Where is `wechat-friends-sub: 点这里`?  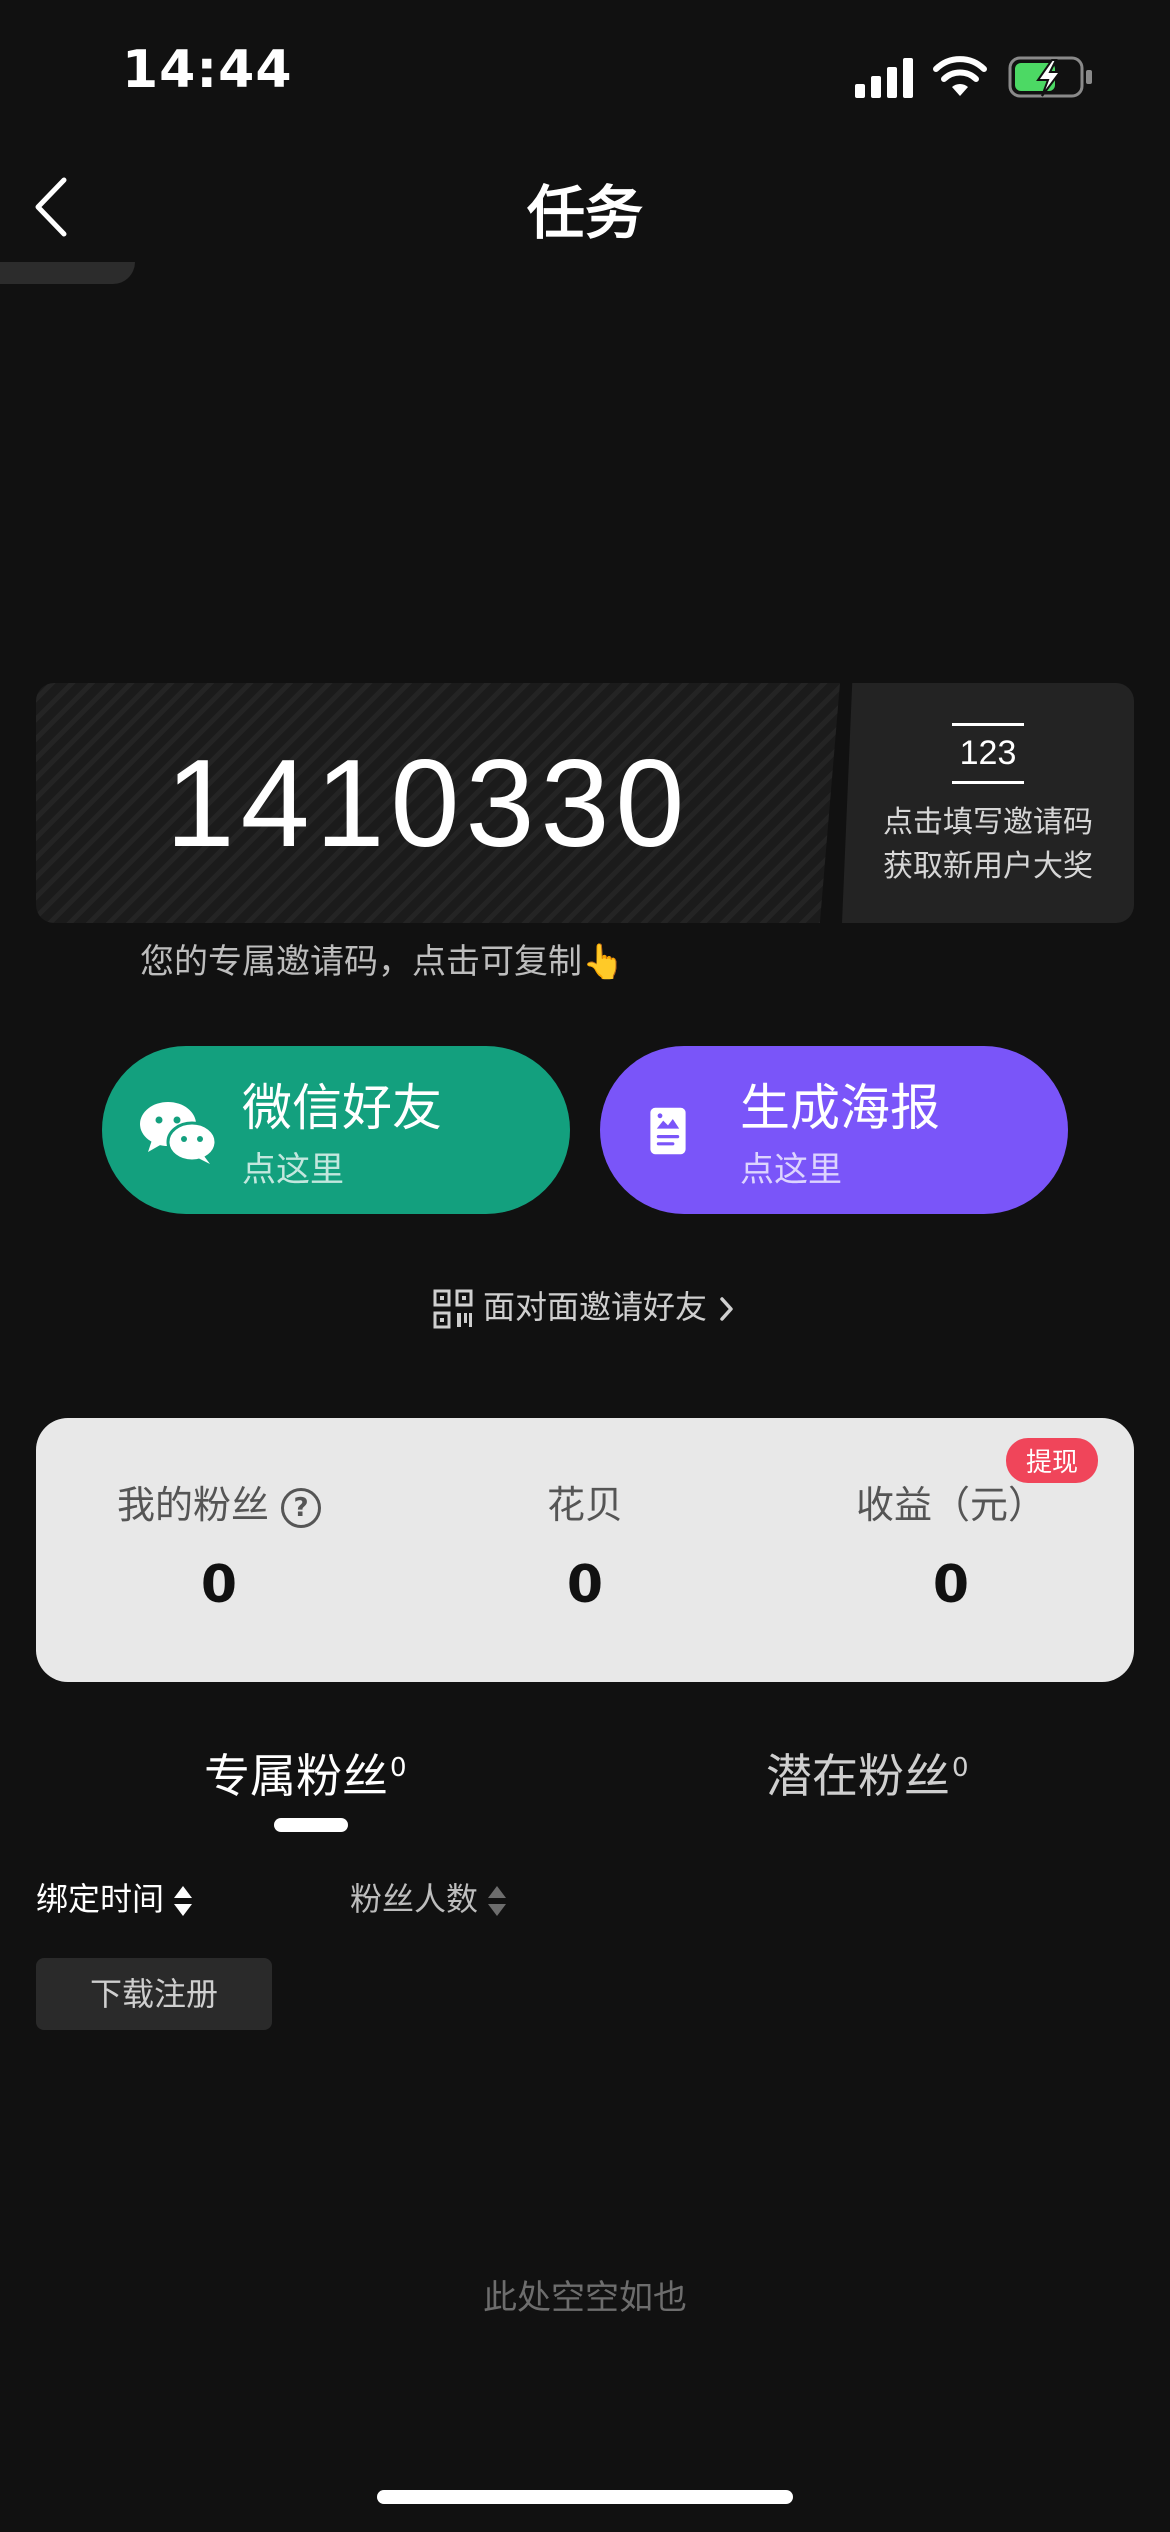
wechat-friends-sub: 点这里 is located at coordinates (293, 1170).